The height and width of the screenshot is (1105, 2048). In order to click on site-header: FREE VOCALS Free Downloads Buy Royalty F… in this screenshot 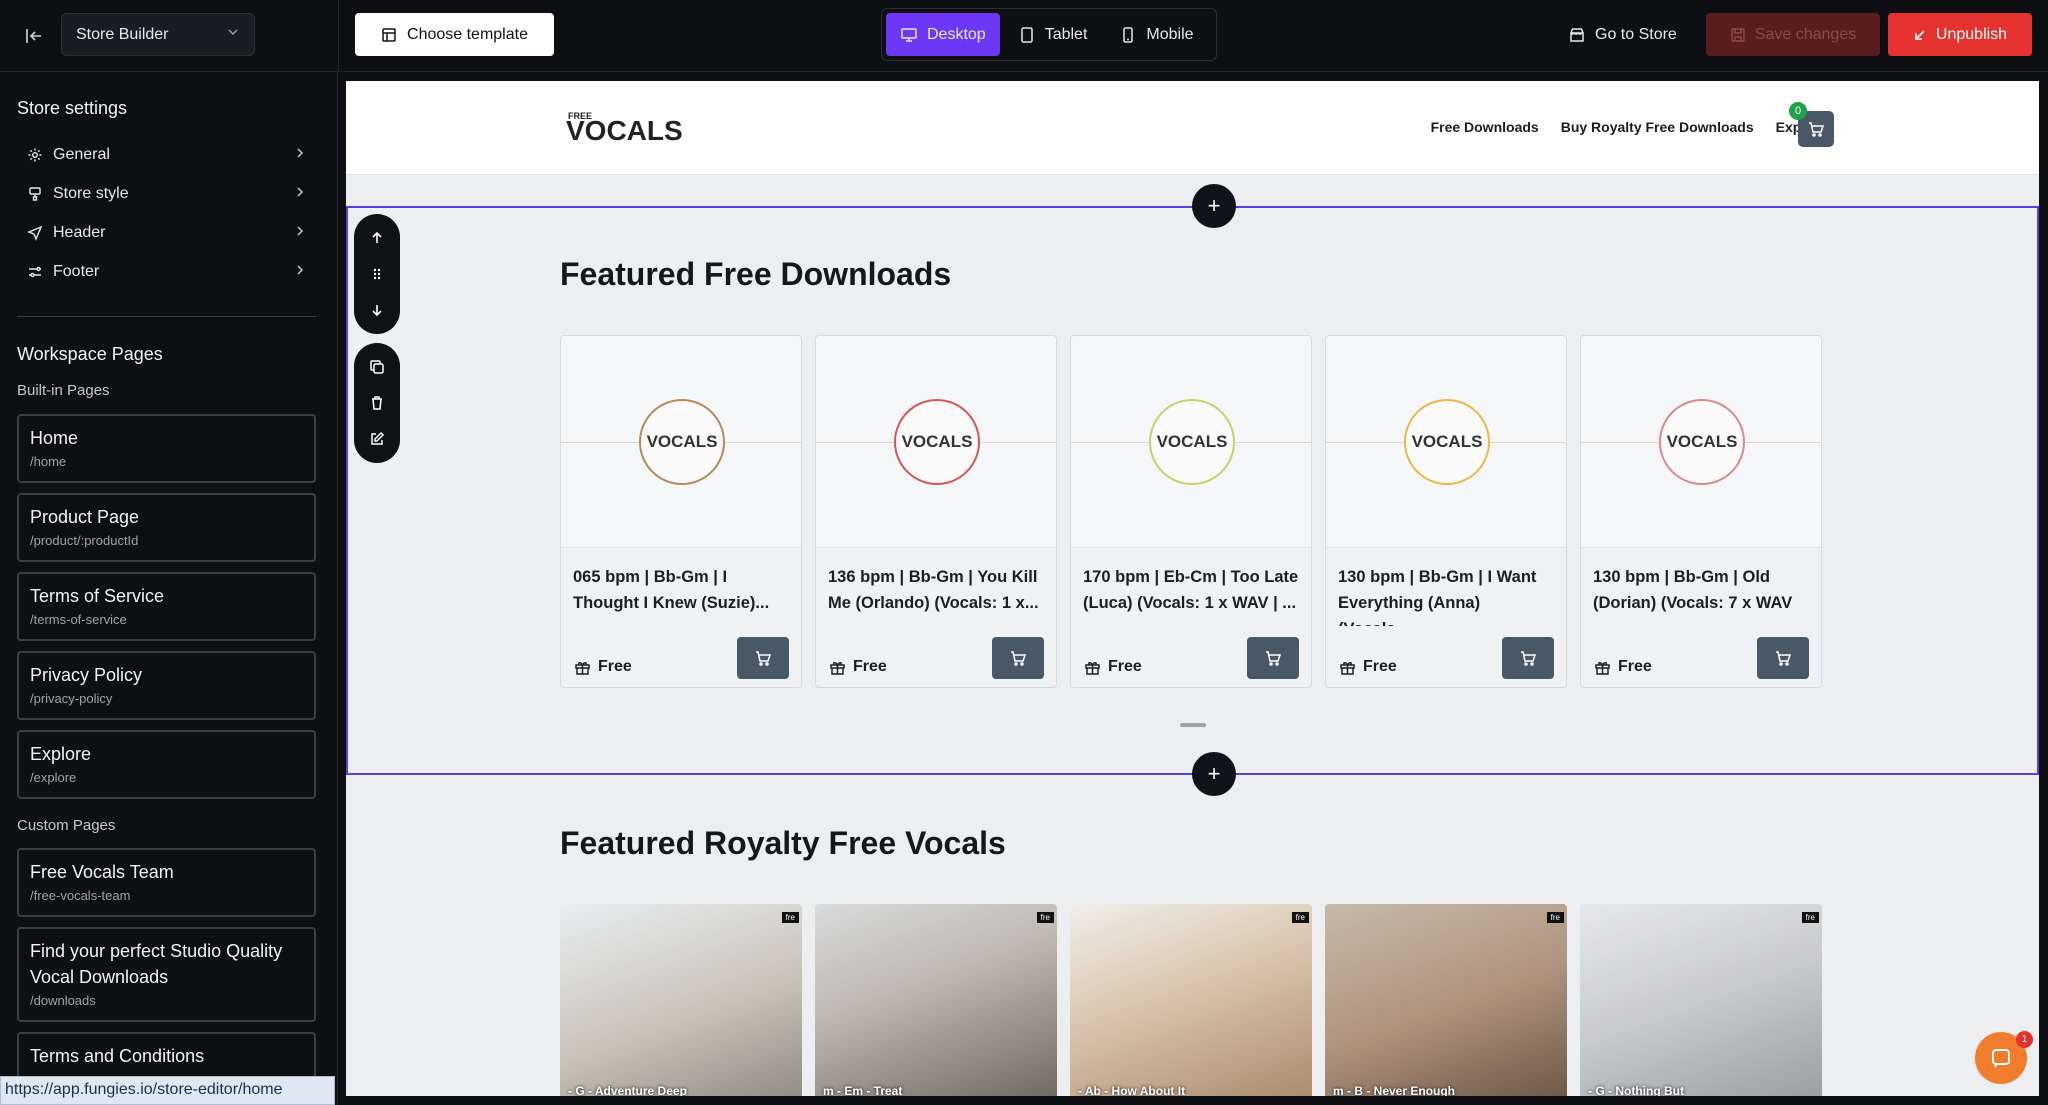, I will do `click(1192, 128)`.